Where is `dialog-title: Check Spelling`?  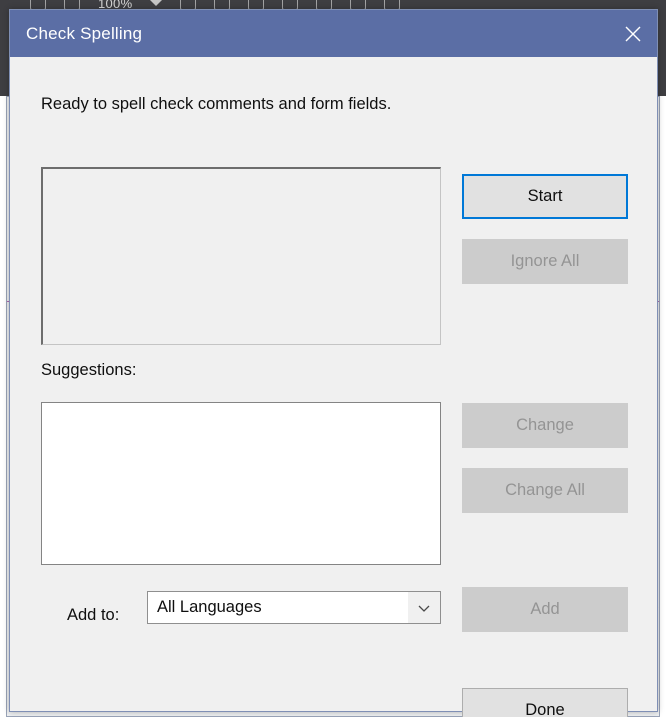
dialog-title: Check Spelling is located at coordinates (84, 33).